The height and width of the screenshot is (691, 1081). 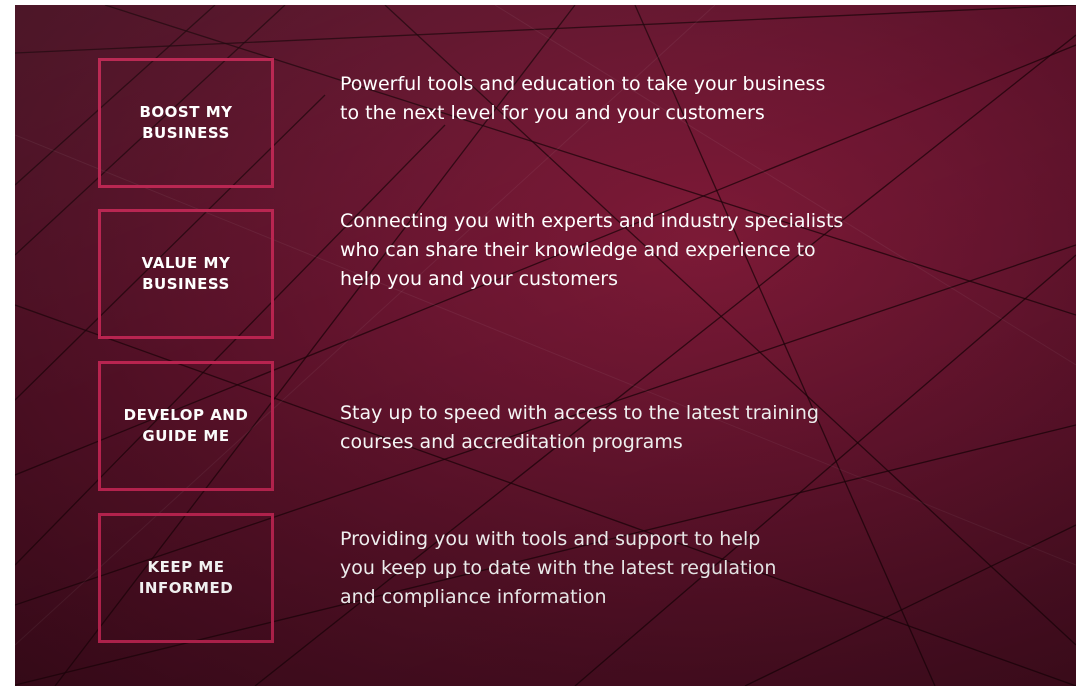 I want to click on badge-label: KEEP ME INFORMED, so click(x=186, y=577).